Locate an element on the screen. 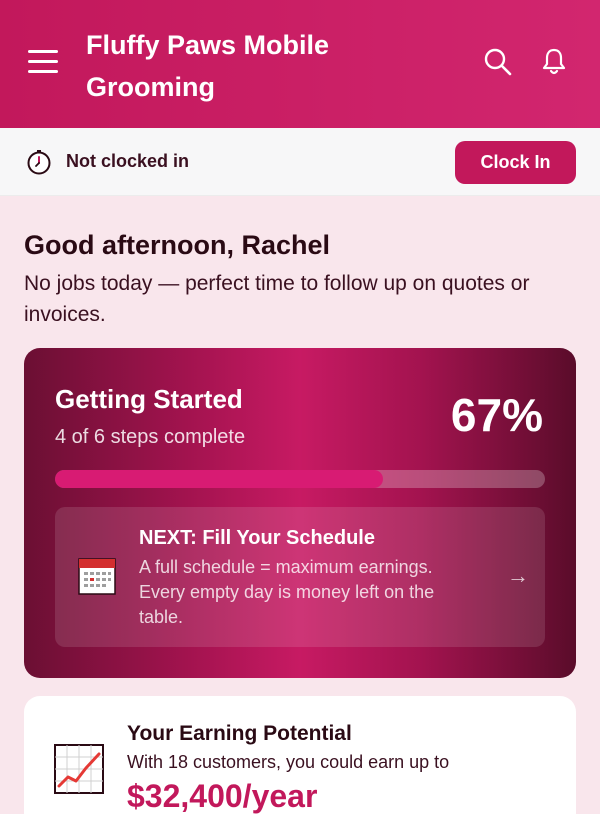 The image size is (600, 814). bell-icon is located at coordinates (554, 62).